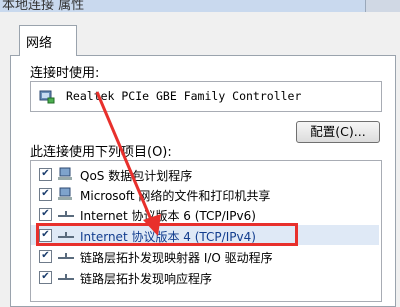 Image resolution: width=400 pixels, height=307 pixels. I want to click on adapter-box: Realtek PCIe GBE Family Controller, so click(206, 96).